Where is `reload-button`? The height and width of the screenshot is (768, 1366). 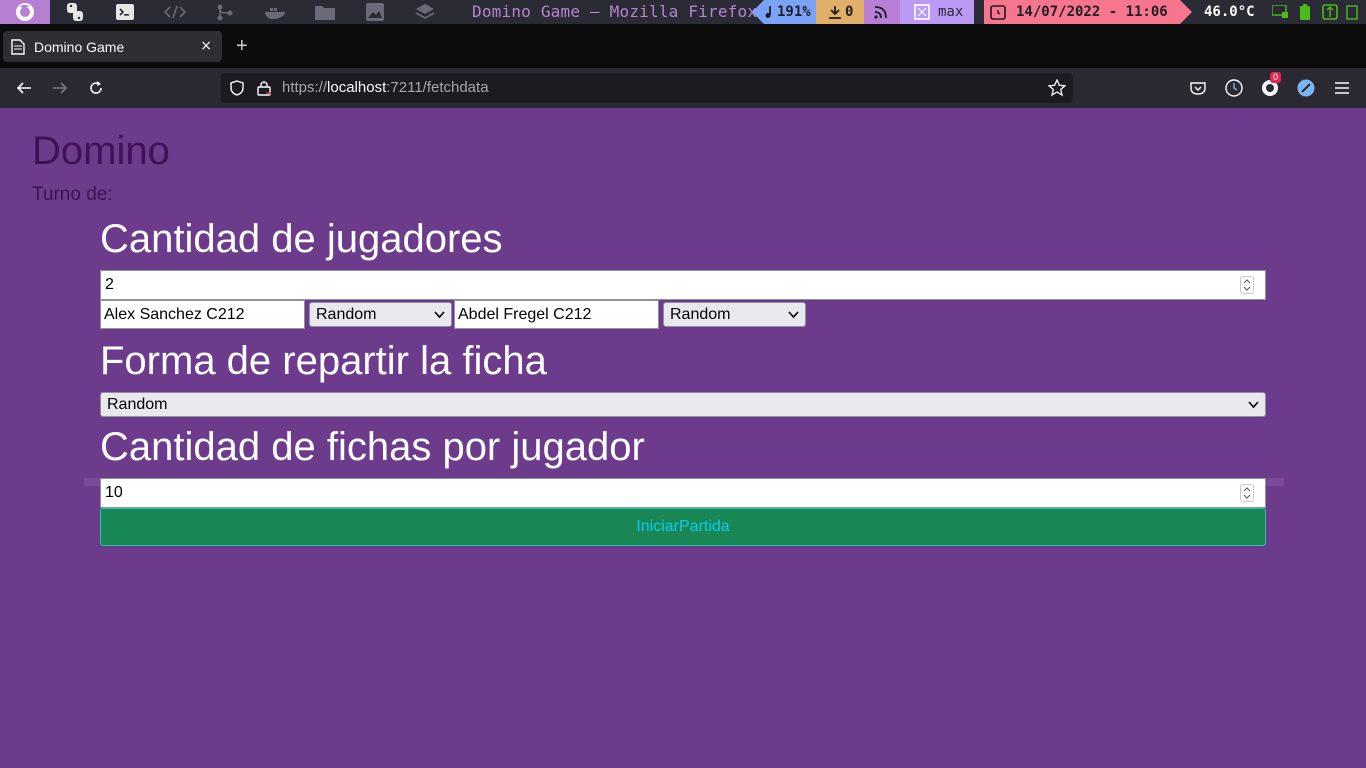 reload-button is located at coordinates (96, 88).